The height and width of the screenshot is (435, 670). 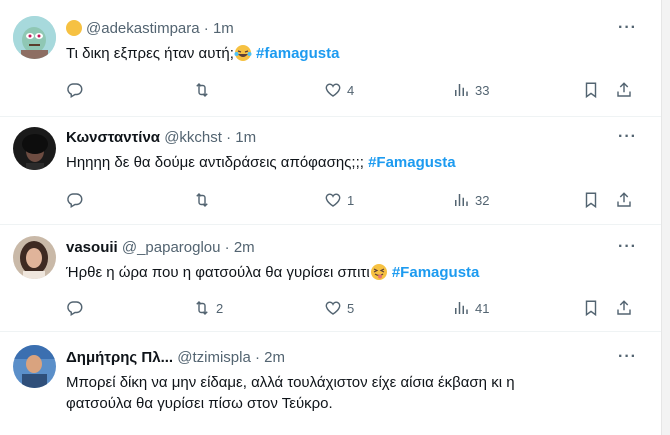 What do you see at coordinates (297, 53) in the screenshot?
I see `hashtag-link: #famagusta` at bounding box center [297, 53].